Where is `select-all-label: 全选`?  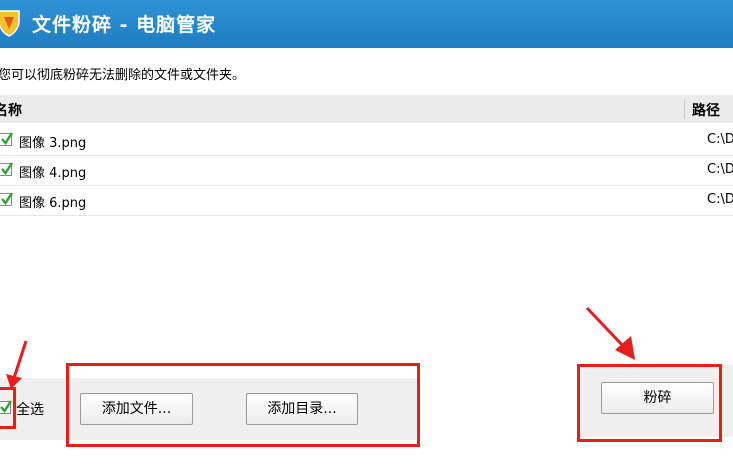 select-all-label: 全选 is located at coordinates (30, 410).